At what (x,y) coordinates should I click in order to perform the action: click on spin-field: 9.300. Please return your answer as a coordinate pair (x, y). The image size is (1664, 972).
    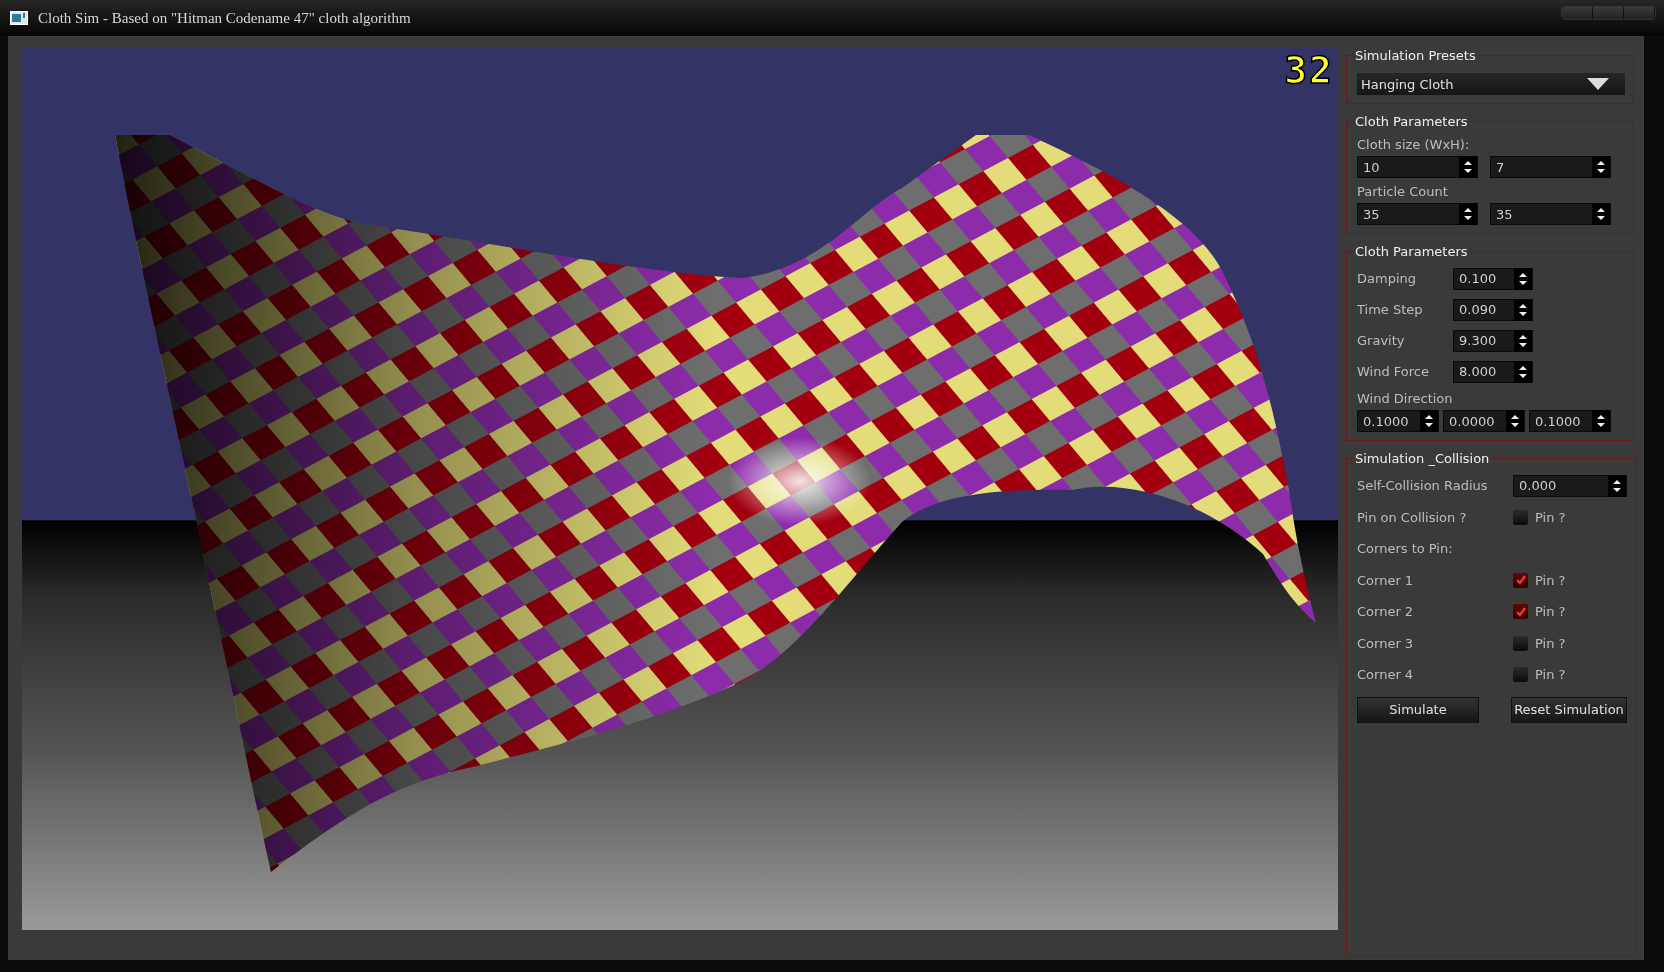
    Looking at the image, I should click on (1493, 340).